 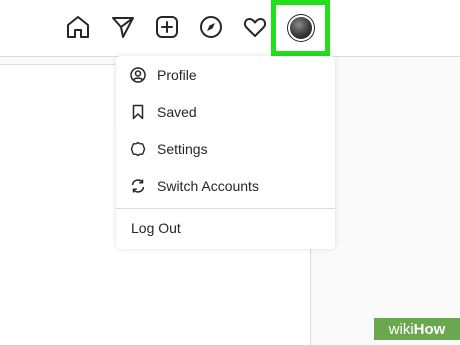 What do you see at coordinates (225, 75) in the screenshot?
I see `menu-item-profile: Profile` at bounding box center [225, 75].